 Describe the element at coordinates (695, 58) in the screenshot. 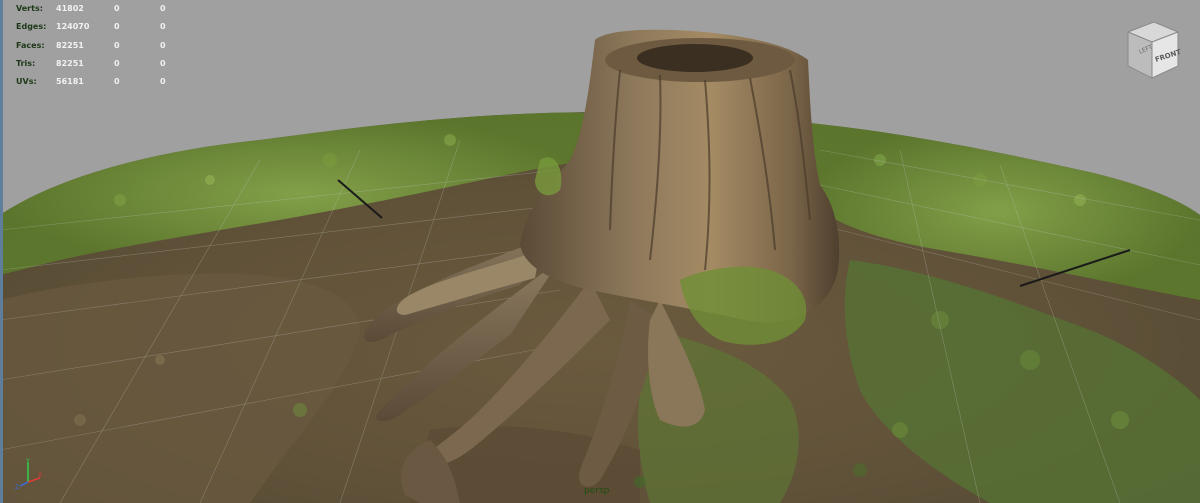

I see `stump-hollow-inner` at that location.